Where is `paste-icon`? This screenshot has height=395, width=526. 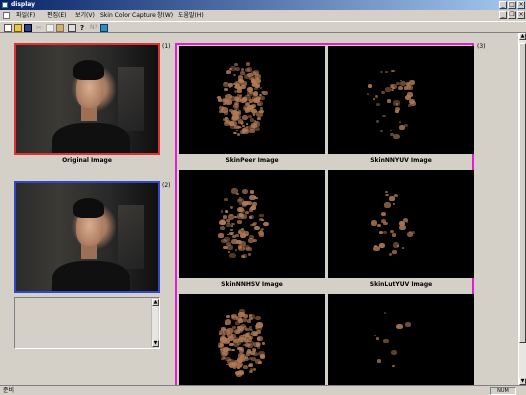
paste-icon is located at coordinates (60, 28).